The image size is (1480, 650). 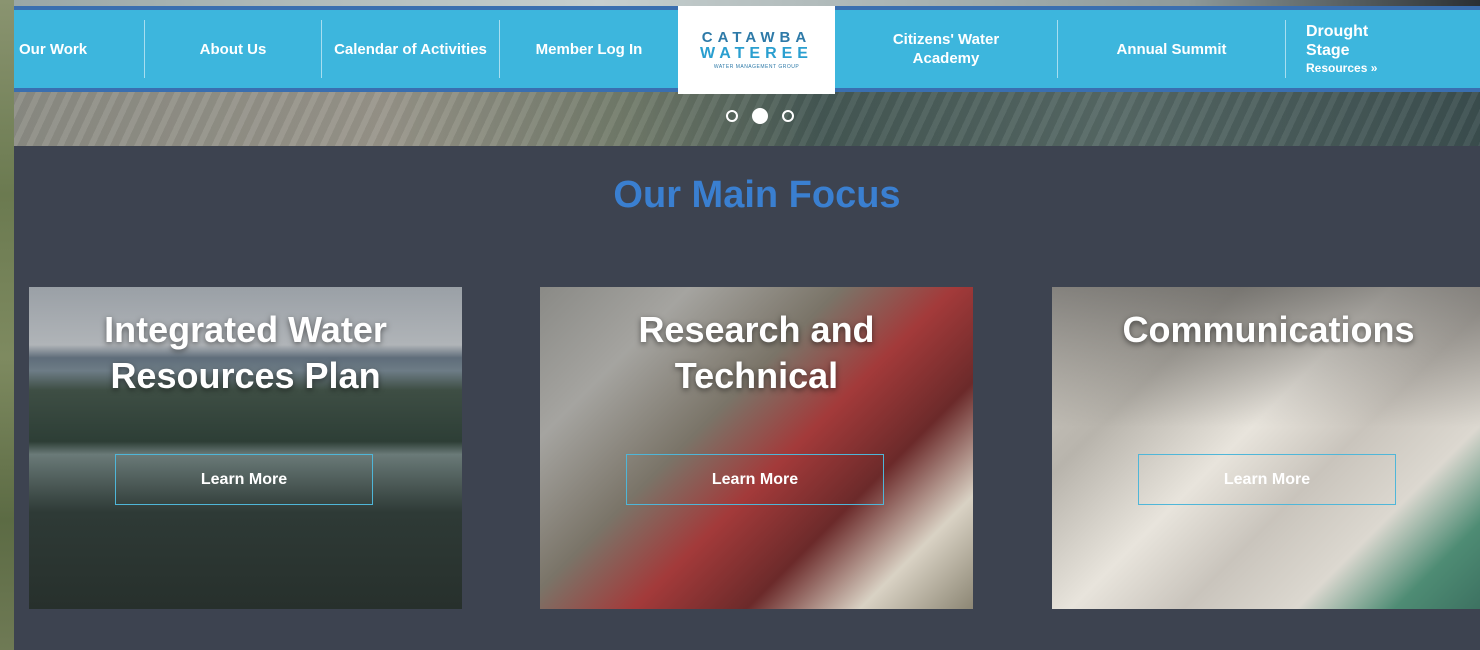 I want to click on drought-label-line2: Stage, so click(x=1328, y=50).